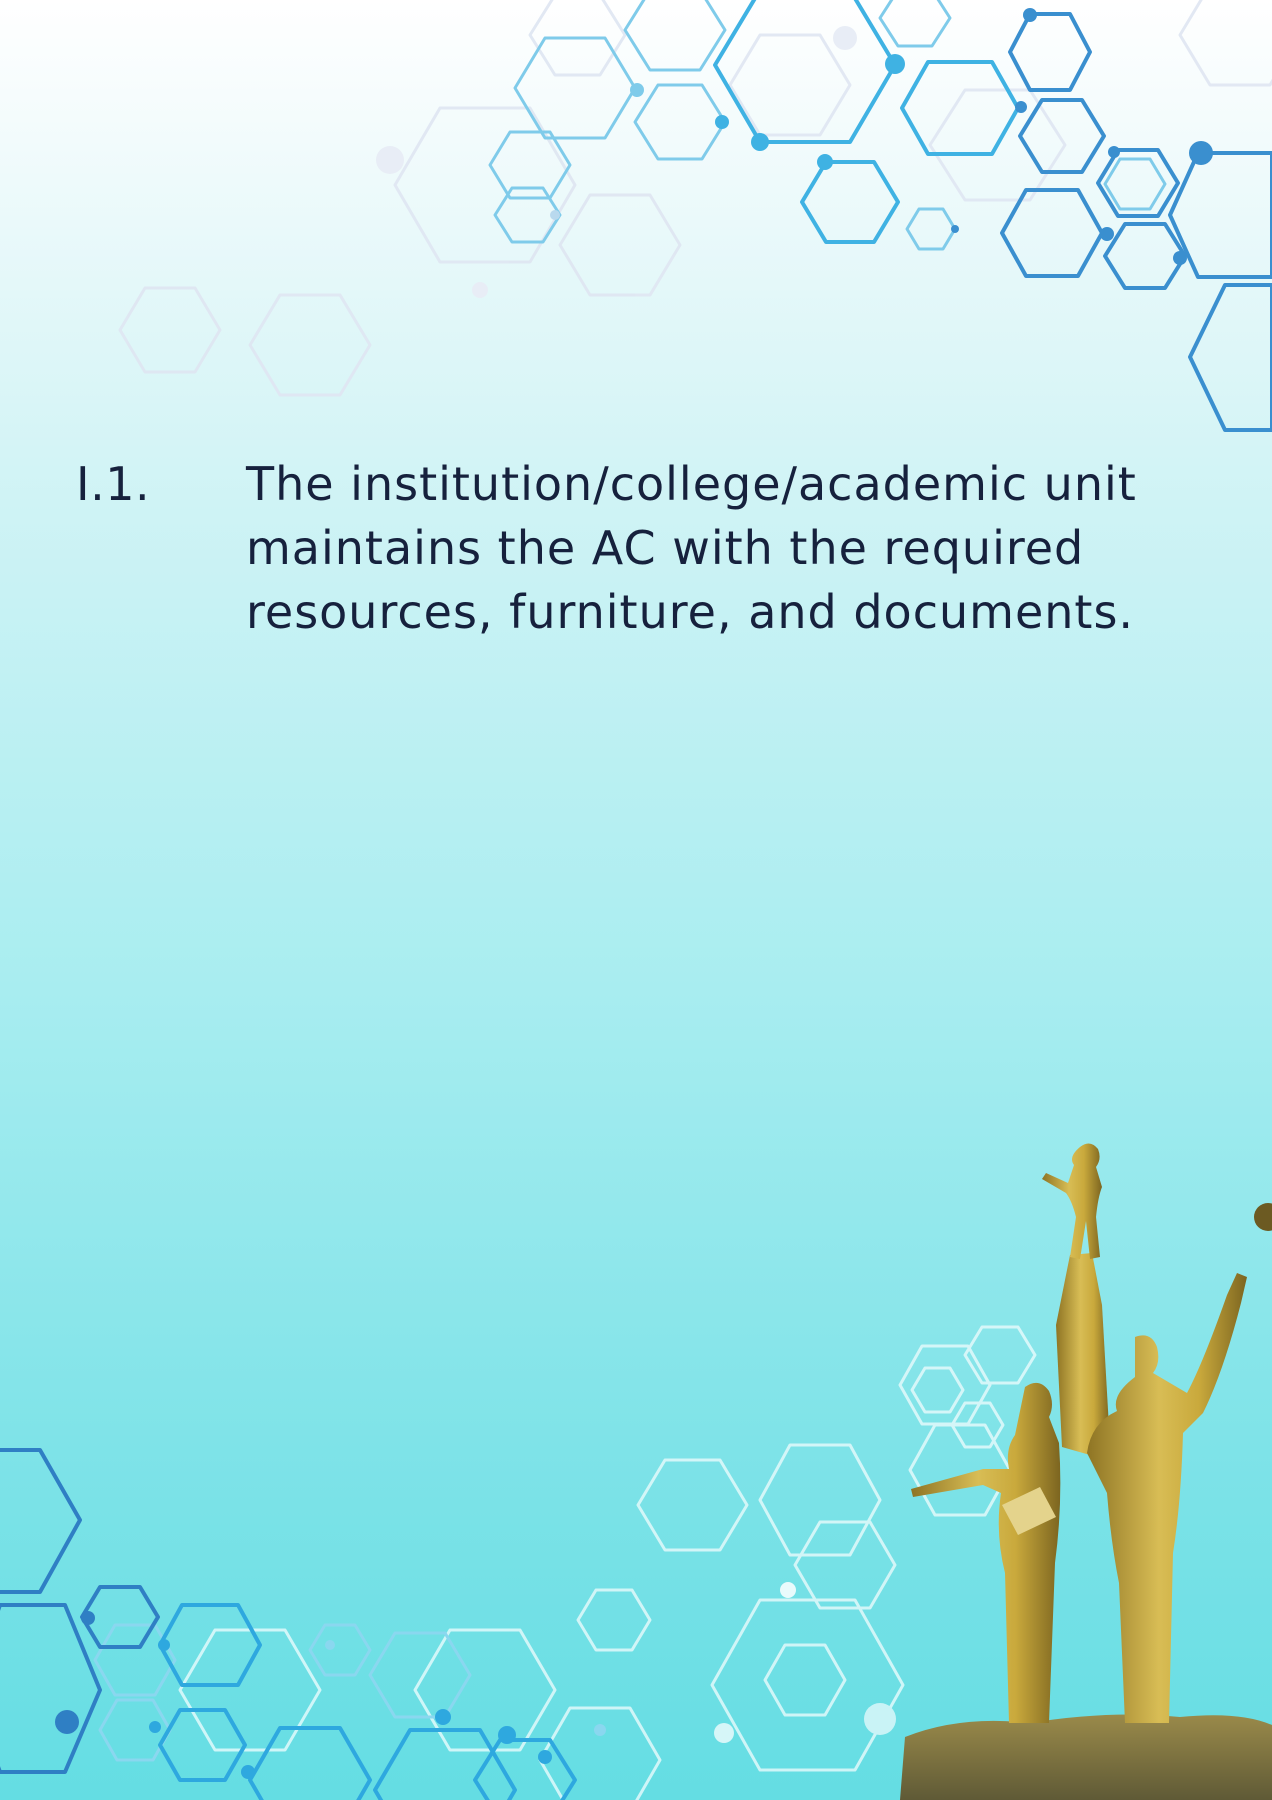 This screenshot has height=1800, width=1272. I want to click on golden-monument-illustration, so click(1086, 1471).